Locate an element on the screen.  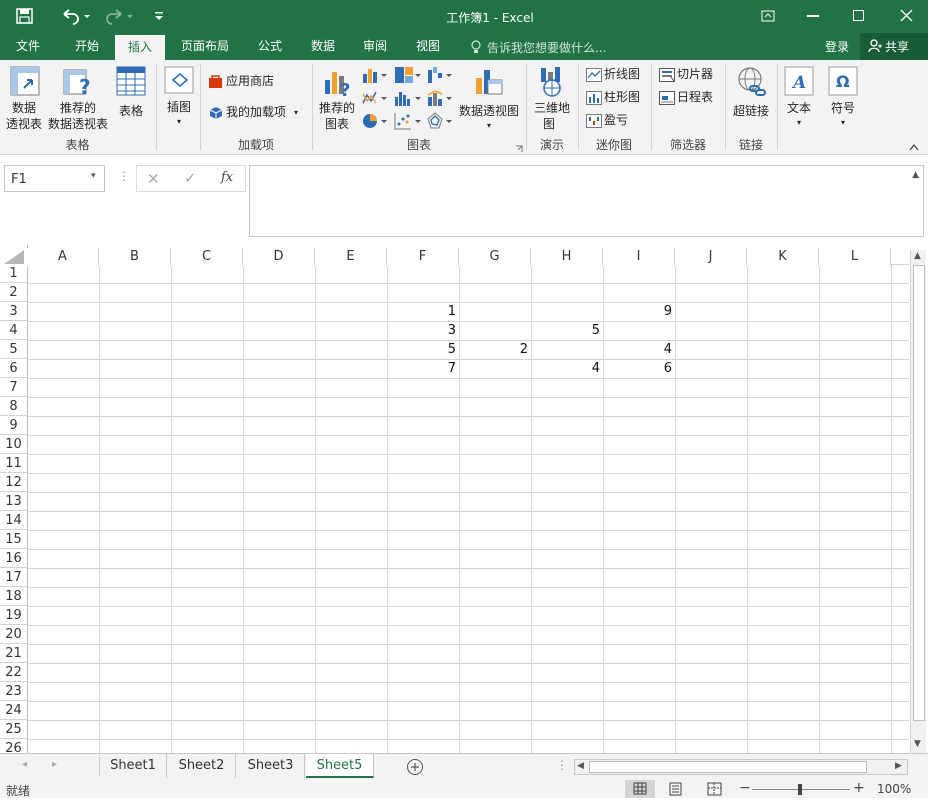
row-header-5: 5 is located at coordinates (13, 349).